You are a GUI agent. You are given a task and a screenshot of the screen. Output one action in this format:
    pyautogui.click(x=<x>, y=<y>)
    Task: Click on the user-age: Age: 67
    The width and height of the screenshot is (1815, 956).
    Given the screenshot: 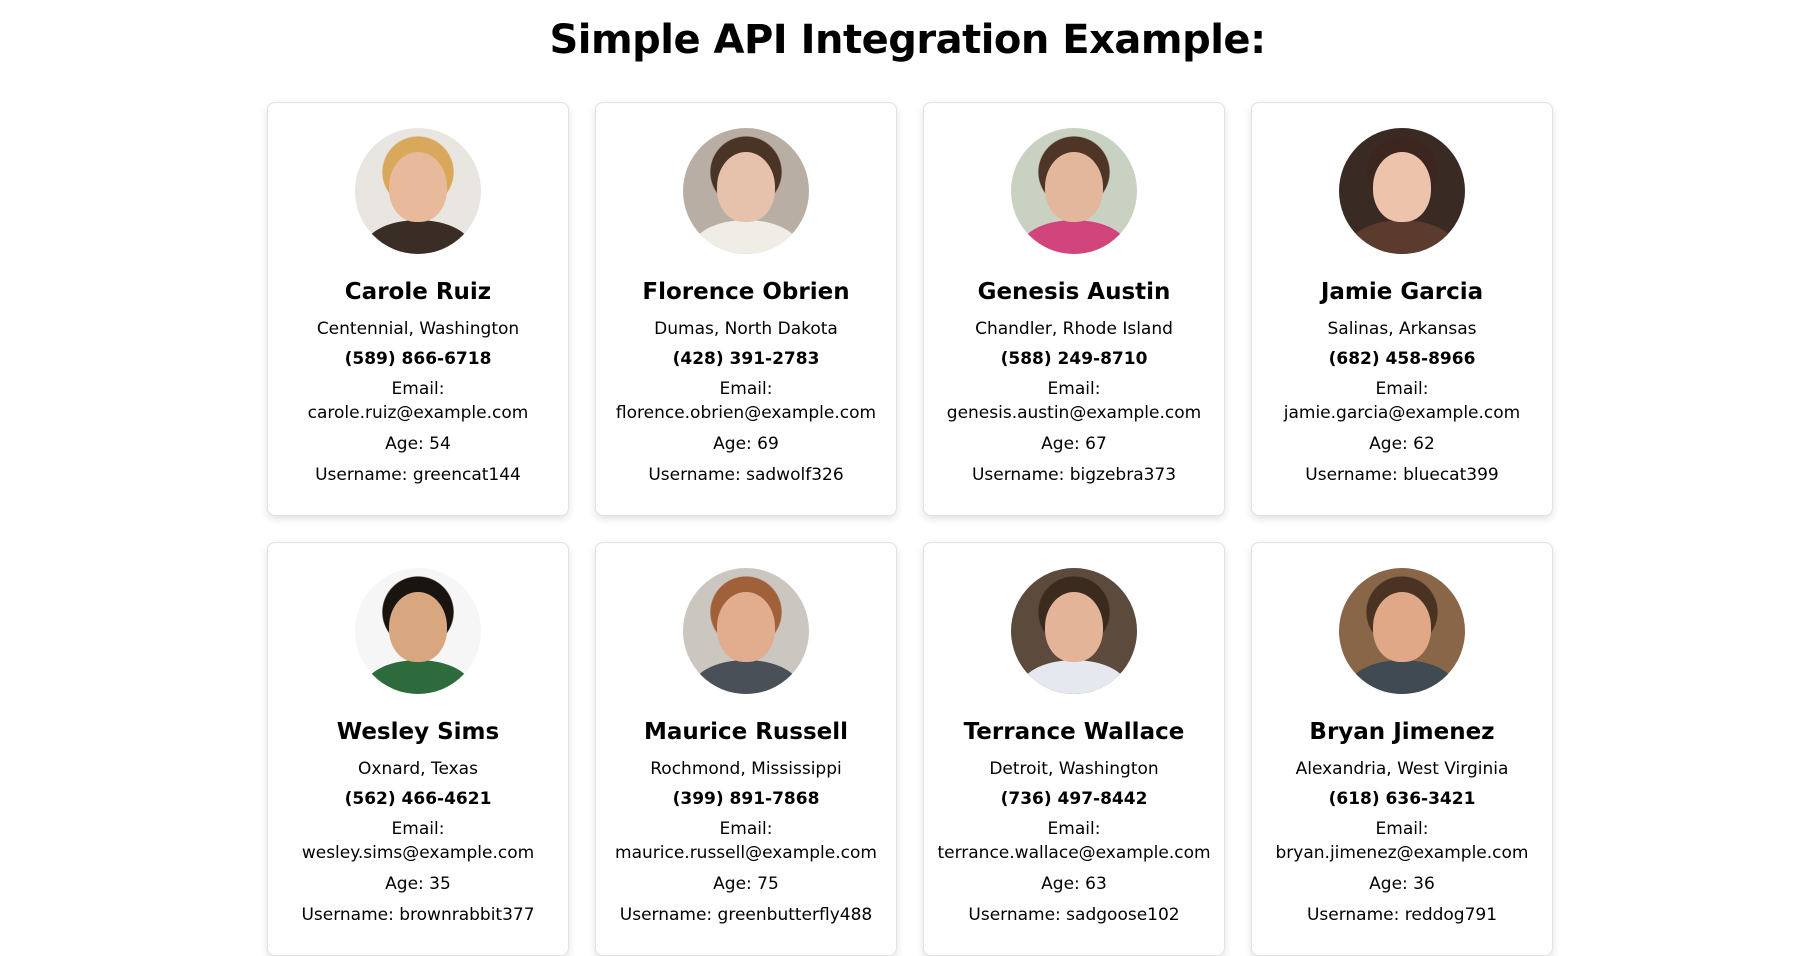 What is the action you would take?
    pyautogui.click(x=1074, y=444)
    